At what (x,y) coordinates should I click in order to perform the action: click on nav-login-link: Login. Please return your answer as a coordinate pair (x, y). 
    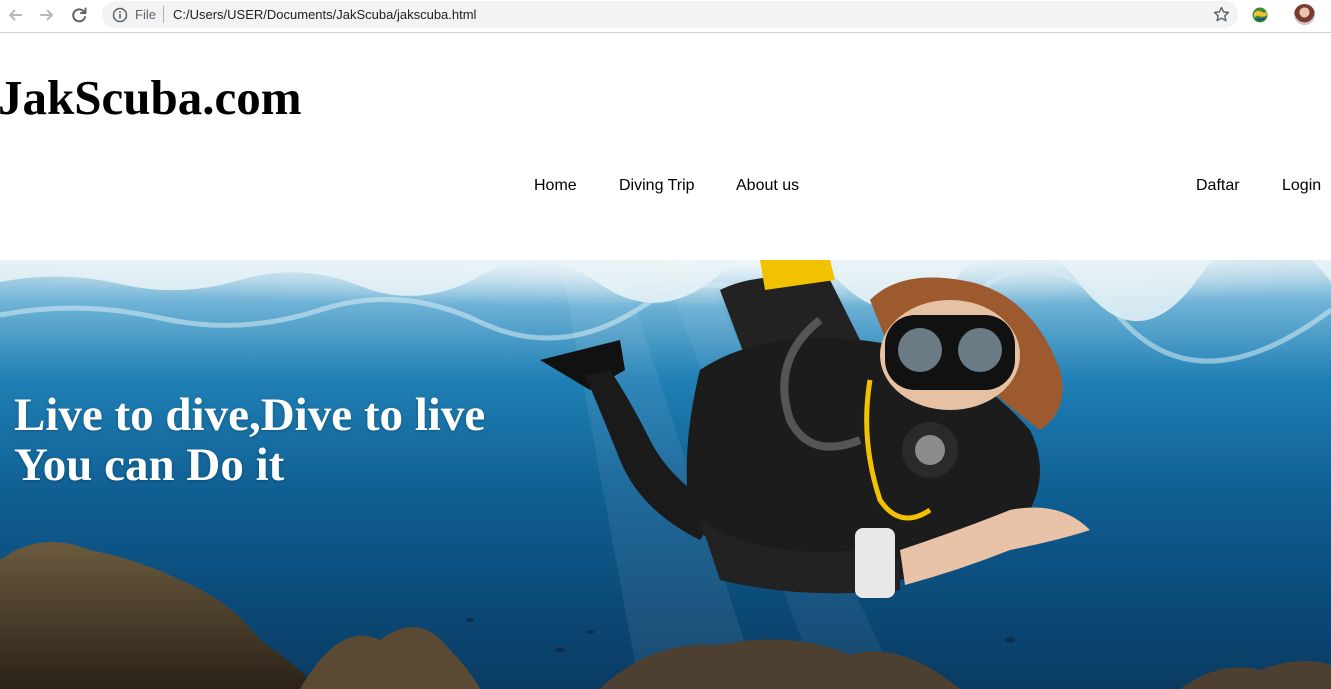
    Looking at the image, I should click on (1301, 186).